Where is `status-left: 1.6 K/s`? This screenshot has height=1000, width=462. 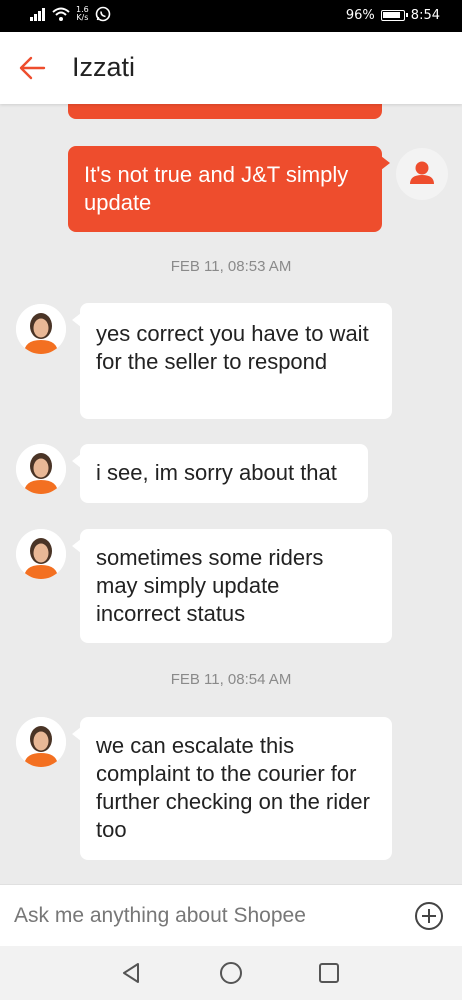
status-left: 1.6 K/s is located at coordinates (70, 14).